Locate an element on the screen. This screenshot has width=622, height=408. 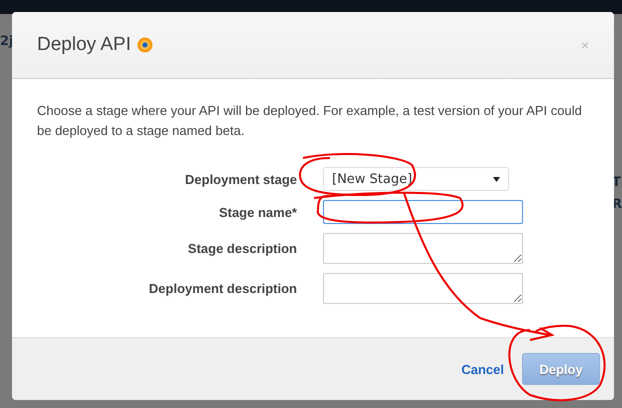
field-label: Deployment description is located at coordinates (222, 288).